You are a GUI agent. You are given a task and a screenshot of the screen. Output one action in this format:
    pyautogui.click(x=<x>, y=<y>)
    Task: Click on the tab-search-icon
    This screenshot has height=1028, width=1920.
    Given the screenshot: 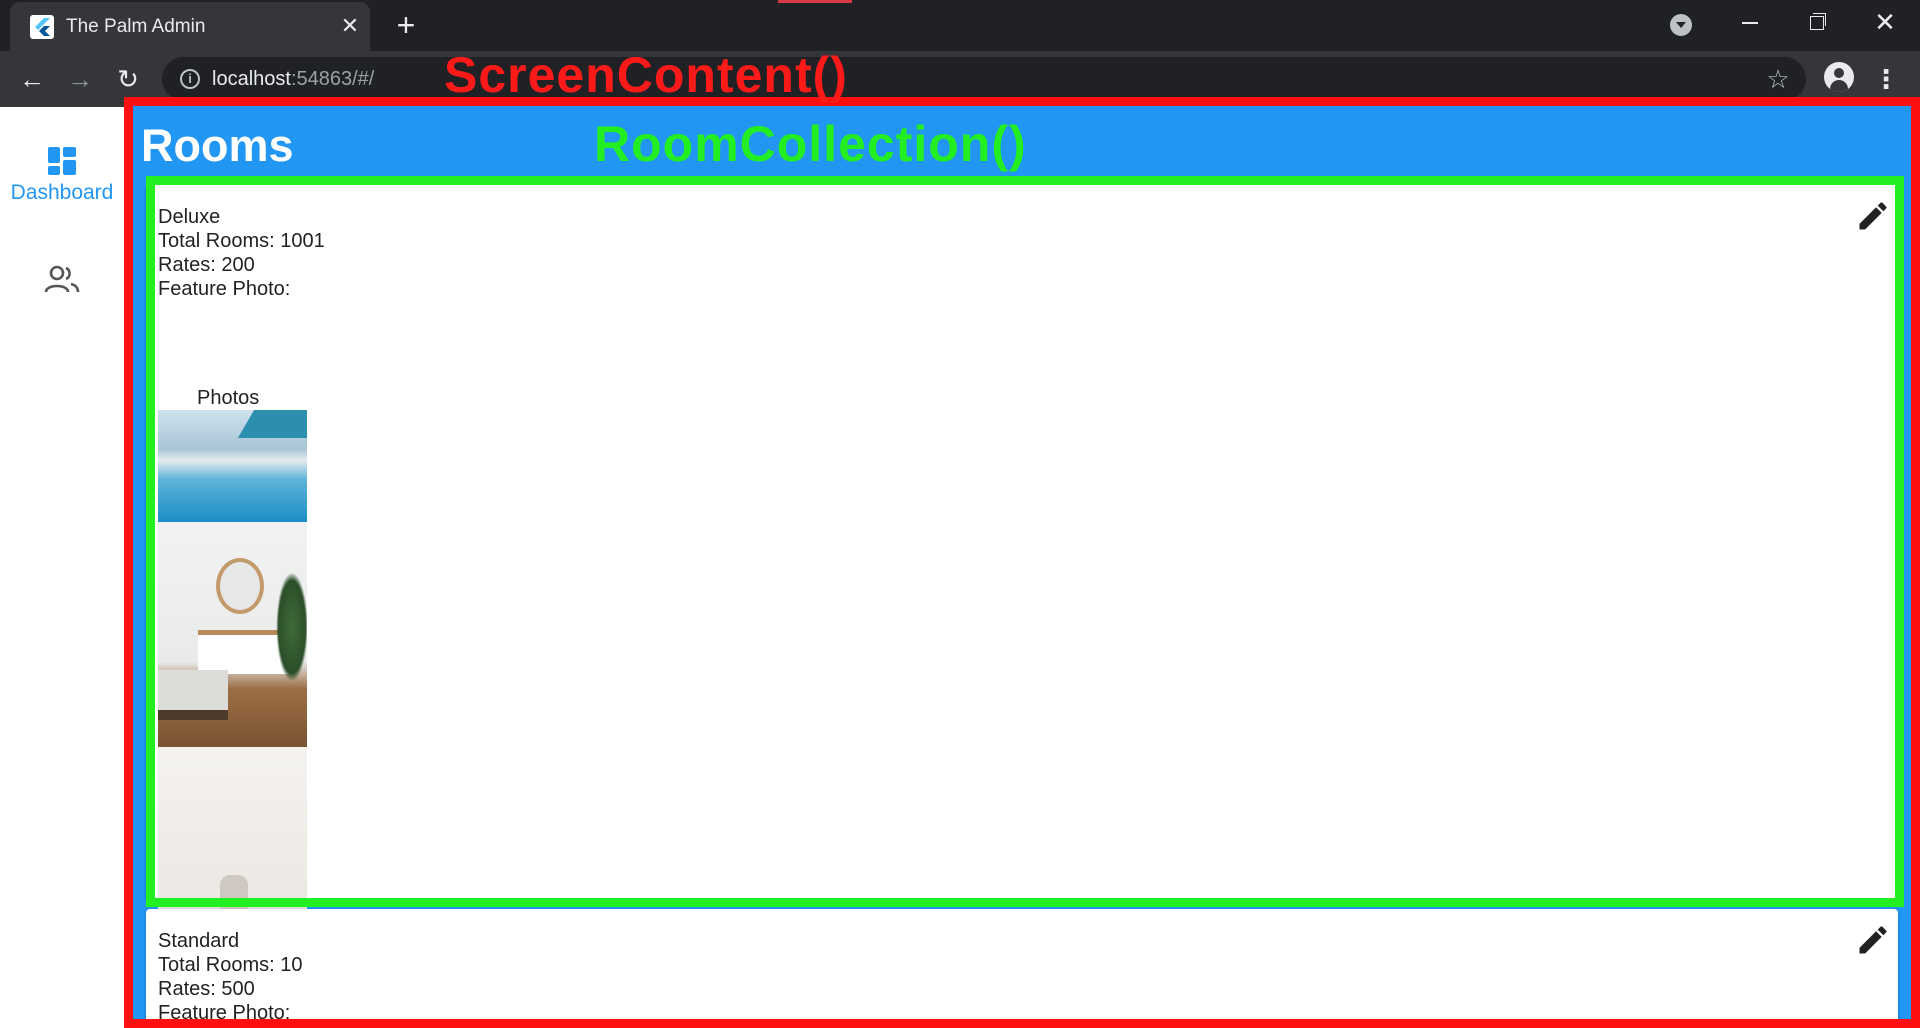 What is the action you would take?
    pyautogui.click(x=1681, y=25)
    